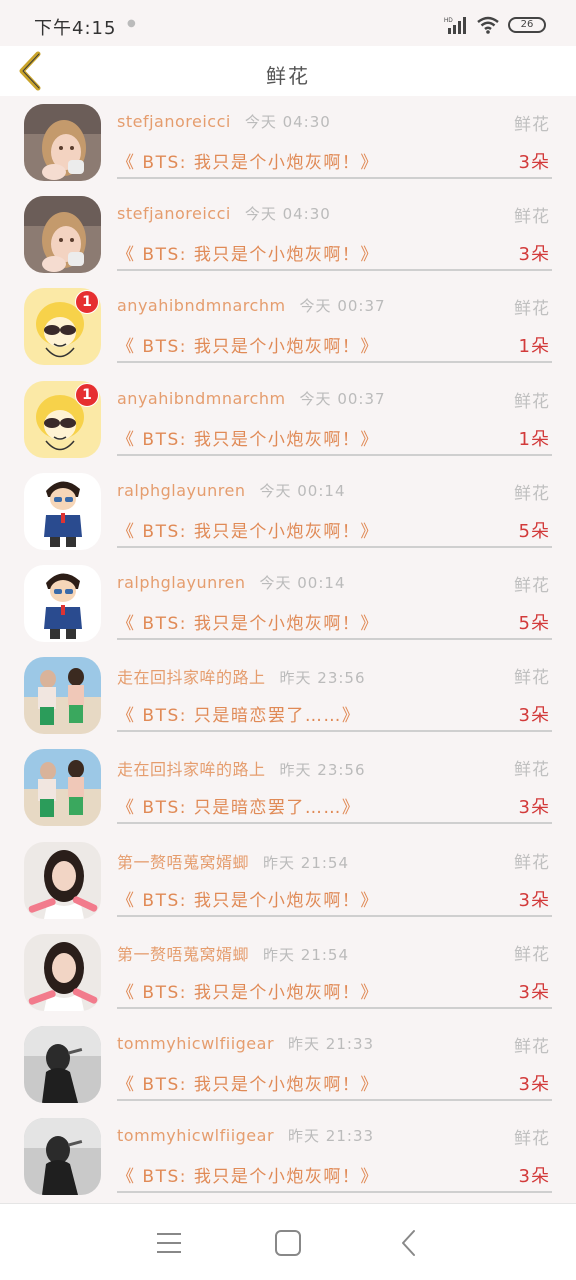 The image size is (576, 1280). Describe the element at coordinates (87, 394) in the screenshot. I see `notification-badge: 1` at that location.